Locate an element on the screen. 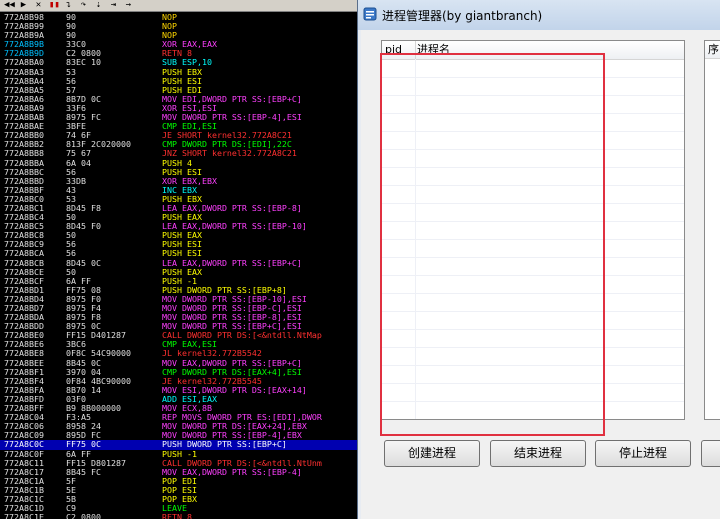  step-over-icon: ↷ is located at coordinates (83, 5).